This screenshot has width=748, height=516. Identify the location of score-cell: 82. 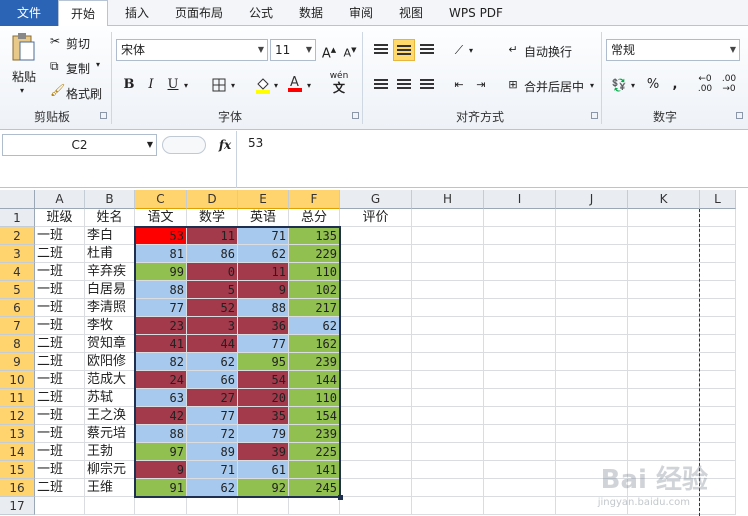
(161, 362).